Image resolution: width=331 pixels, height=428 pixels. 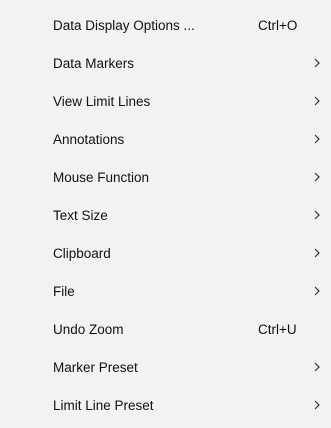 I want to click on menu-item-mouse-function: Mouse Function, so click(x=165, y=177).